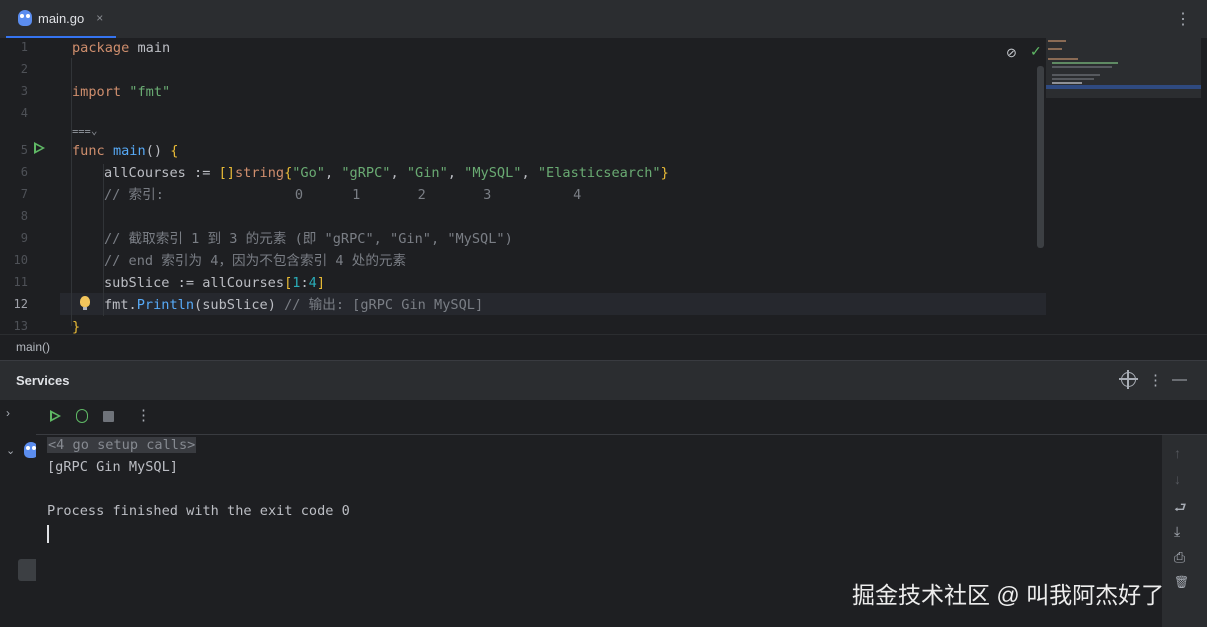 The width and height of the screenshot is (1207, 627). Describe the element at coordinates (214, 283) in the screenshot. I see `code-line-11: subSlice := allCourses[1:4]` at that location.